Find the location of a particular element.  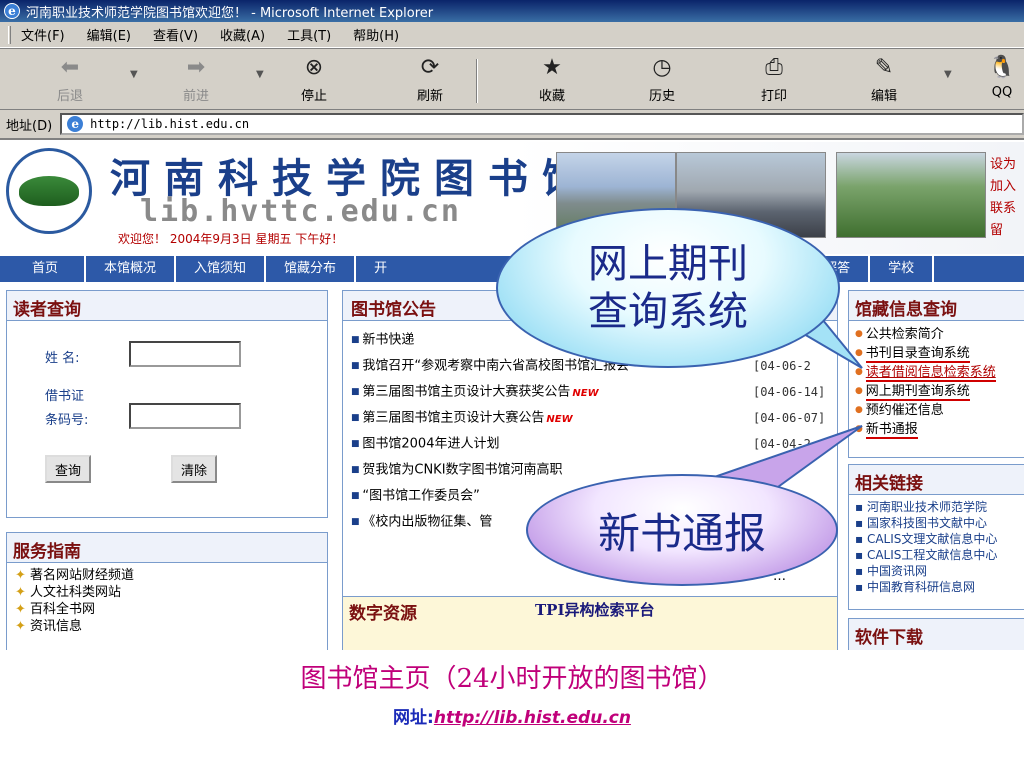

new-books-callout: 新书通报 is located at coordinates (682, 530).